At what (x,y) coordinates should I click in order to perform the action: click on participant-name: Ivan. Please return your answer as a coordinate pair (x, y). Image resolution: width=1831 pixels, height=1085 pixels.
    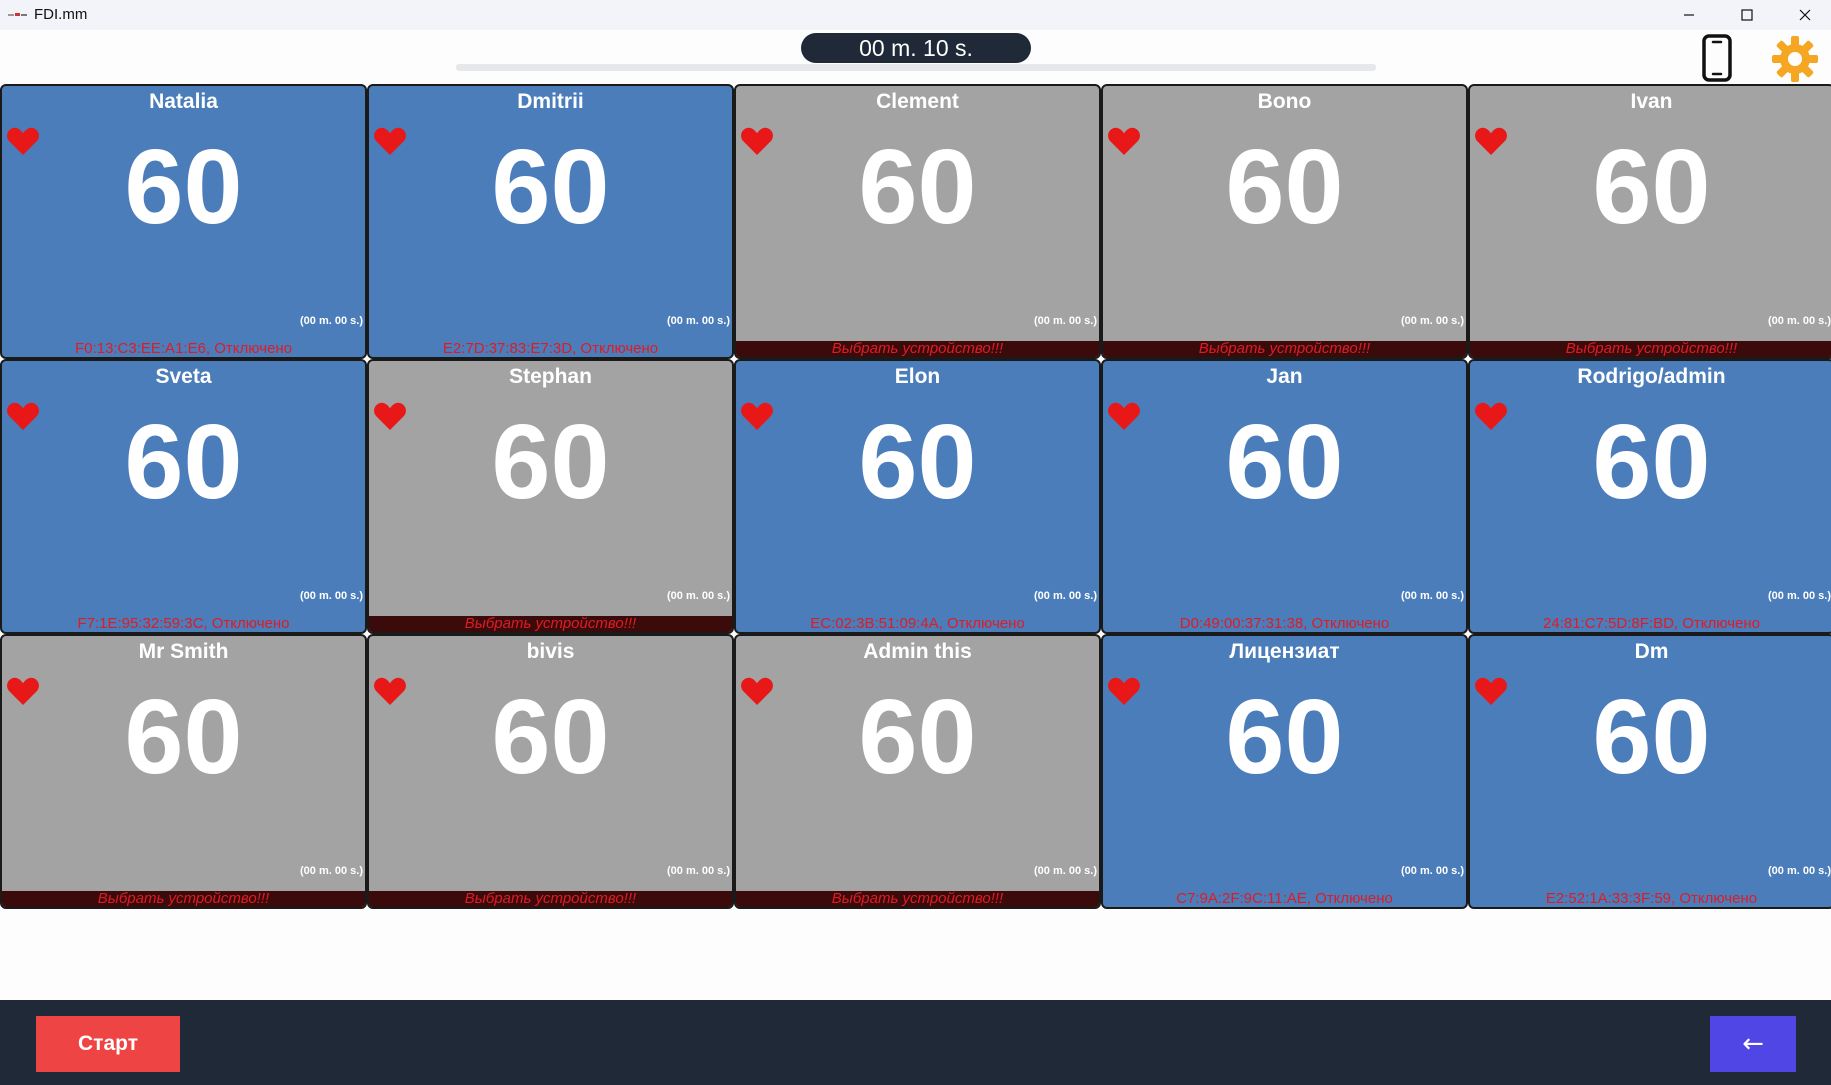
    Looking at the image, I should click on (1651, 101).